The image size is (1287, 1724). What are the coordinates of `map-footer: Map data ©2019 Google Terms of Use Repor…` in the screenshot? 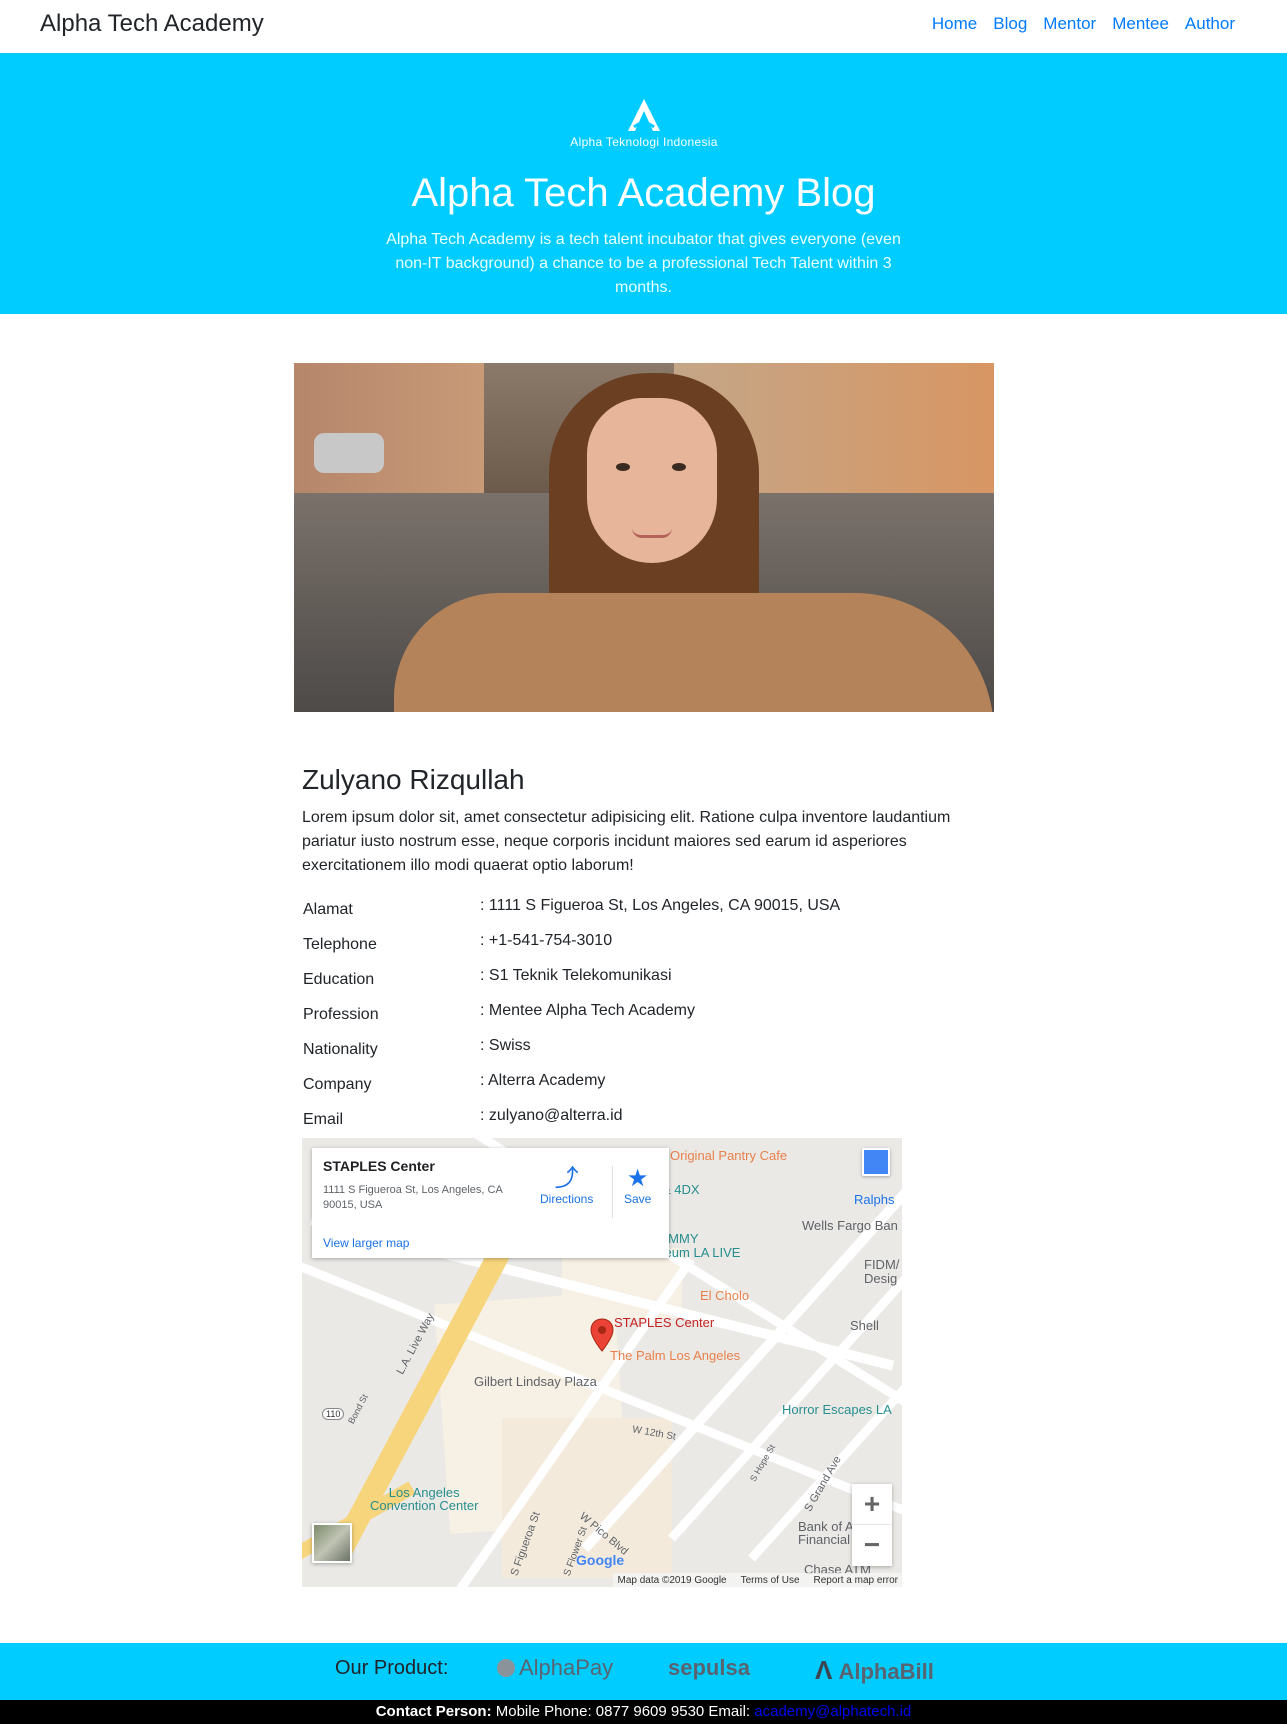 It's located at (757, 1580).